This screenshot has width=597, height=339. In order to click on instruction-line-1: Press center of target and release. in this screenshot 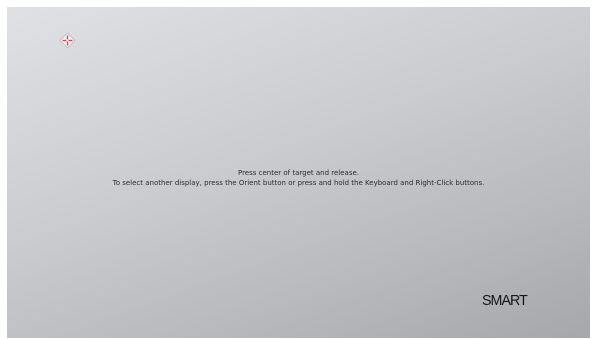, I will do `click(298, 173)`.